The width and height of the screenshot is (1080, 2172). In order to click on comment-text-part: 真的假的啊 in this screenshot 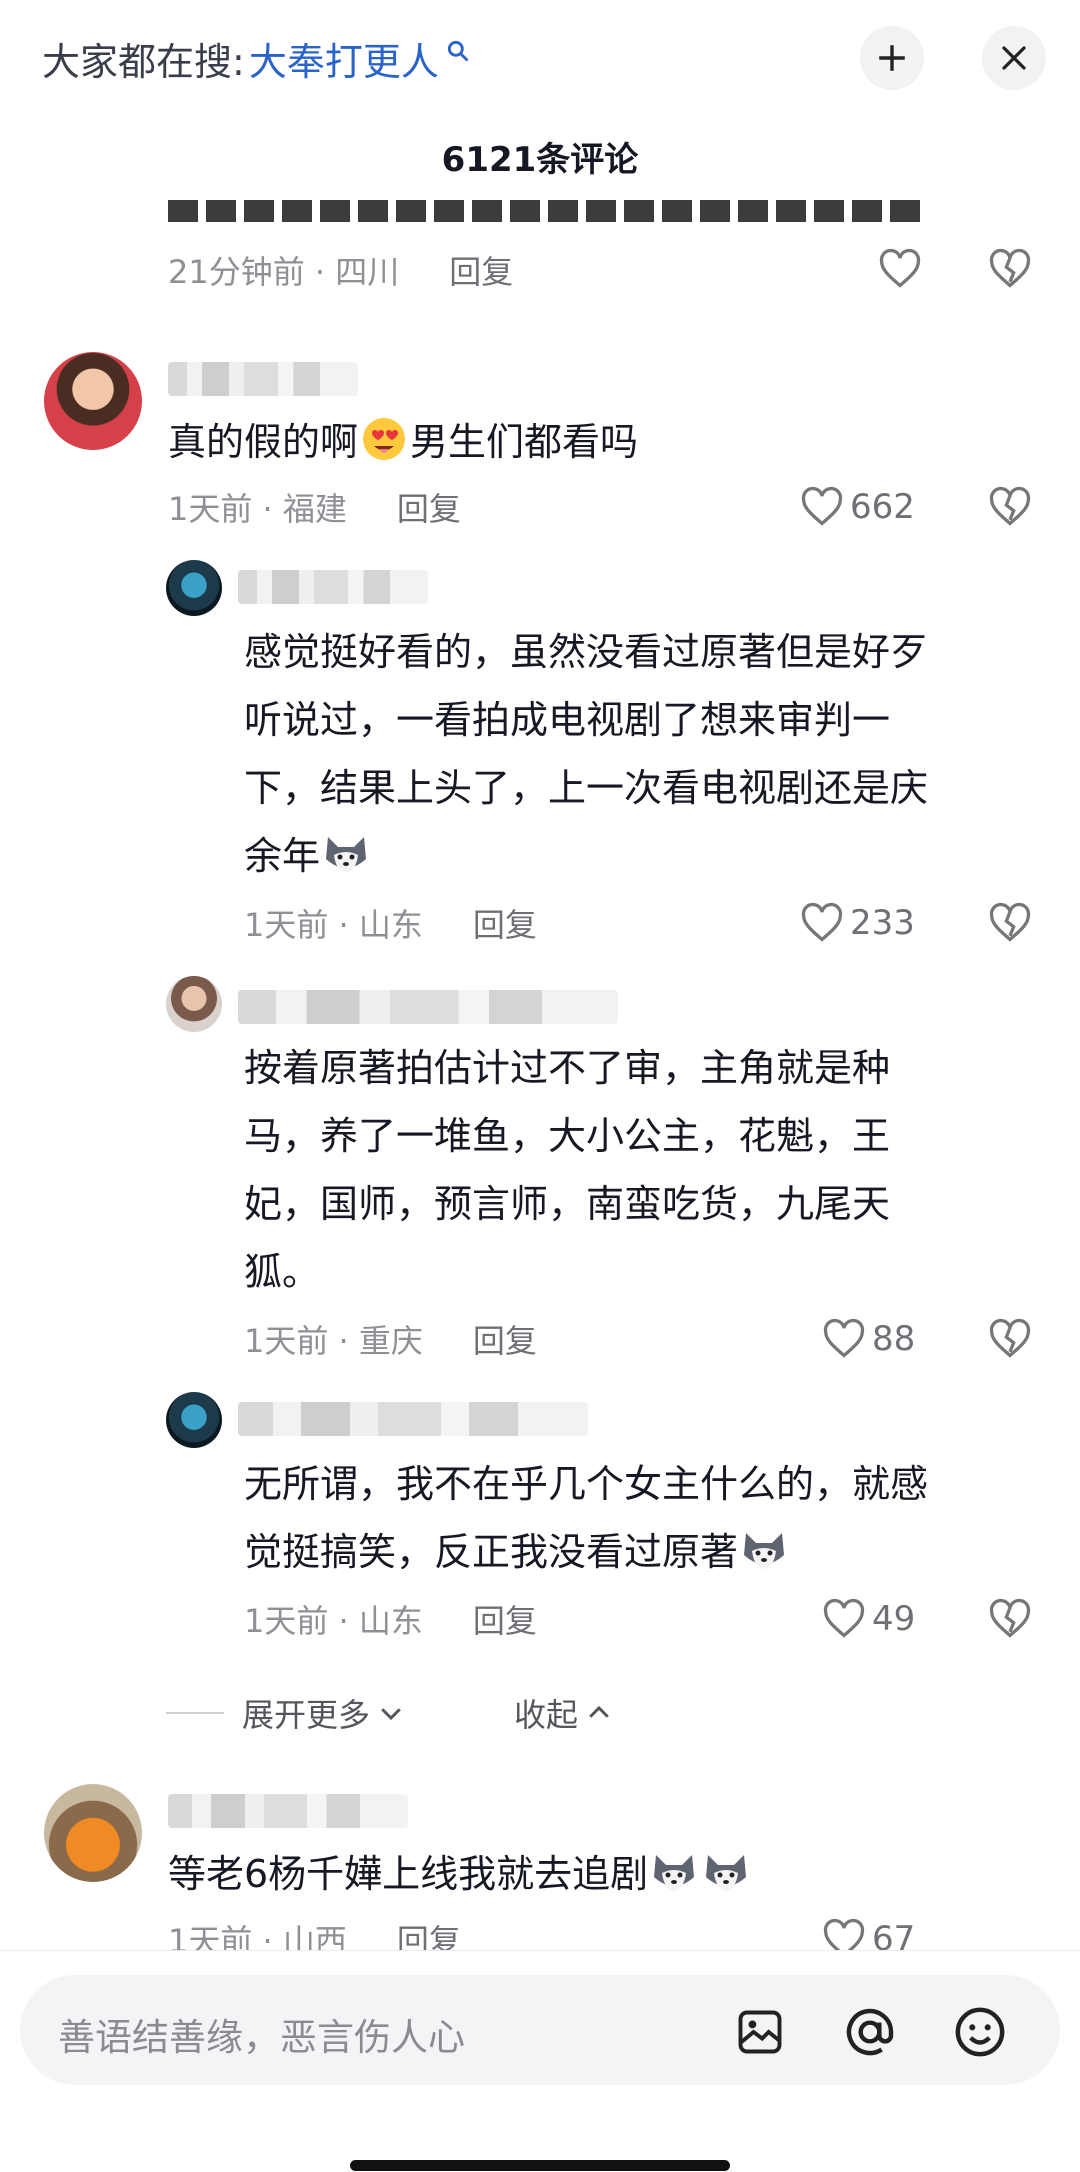, I will do `click(263, 442)`.